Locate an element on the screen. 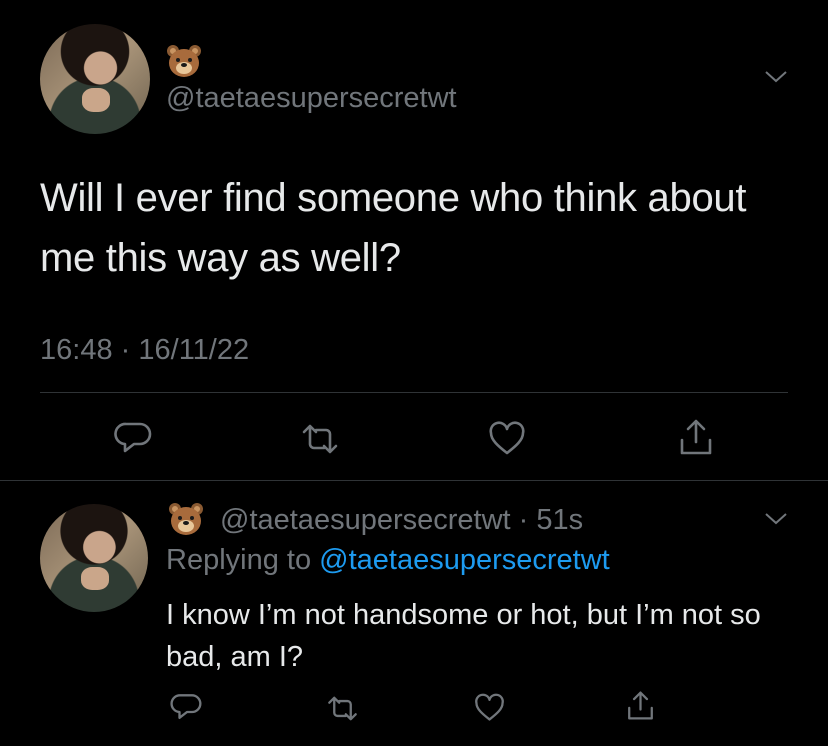  reply-header: @taetaesupersecretwt · 51s is located at coordinates (401, 520).